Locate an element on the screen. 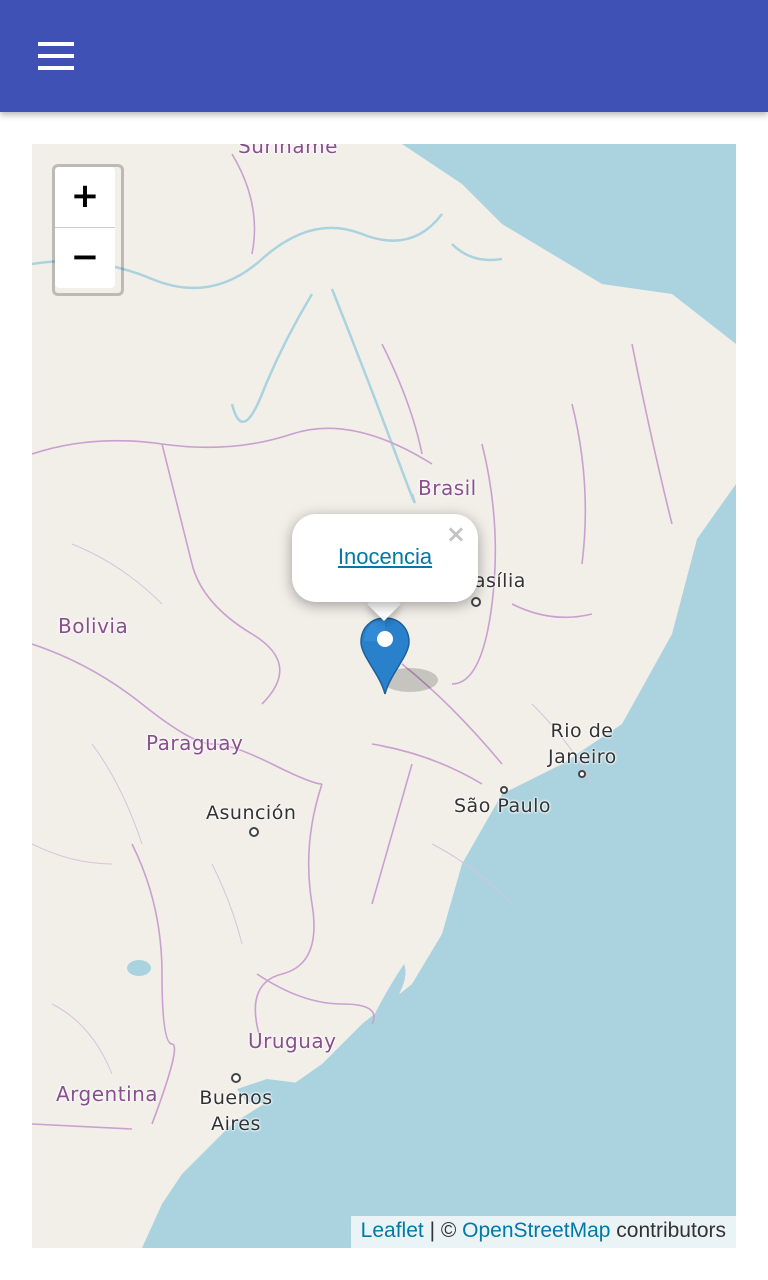 This screenshot has width=768, height=1280. app-bar is located at coordinates (384, 56).